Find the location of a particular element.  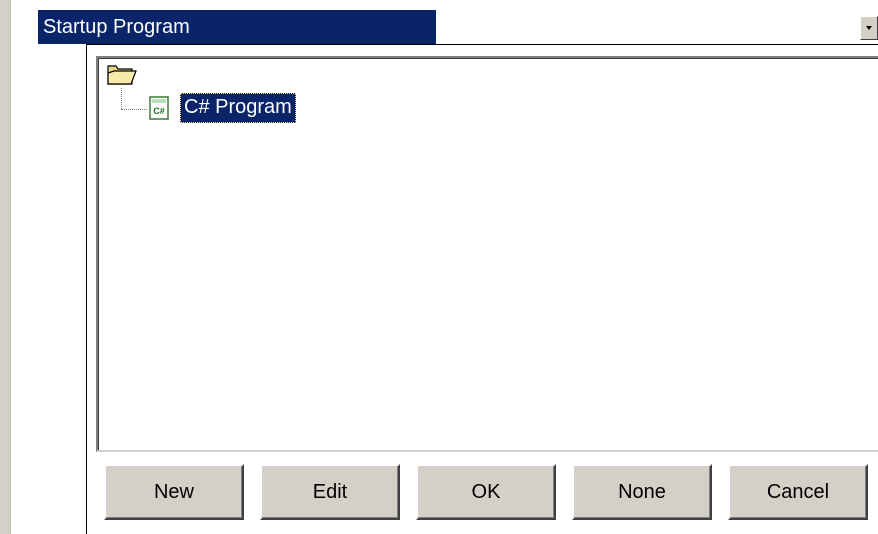

property-grid-gutter is located at coordinates (5, 267).